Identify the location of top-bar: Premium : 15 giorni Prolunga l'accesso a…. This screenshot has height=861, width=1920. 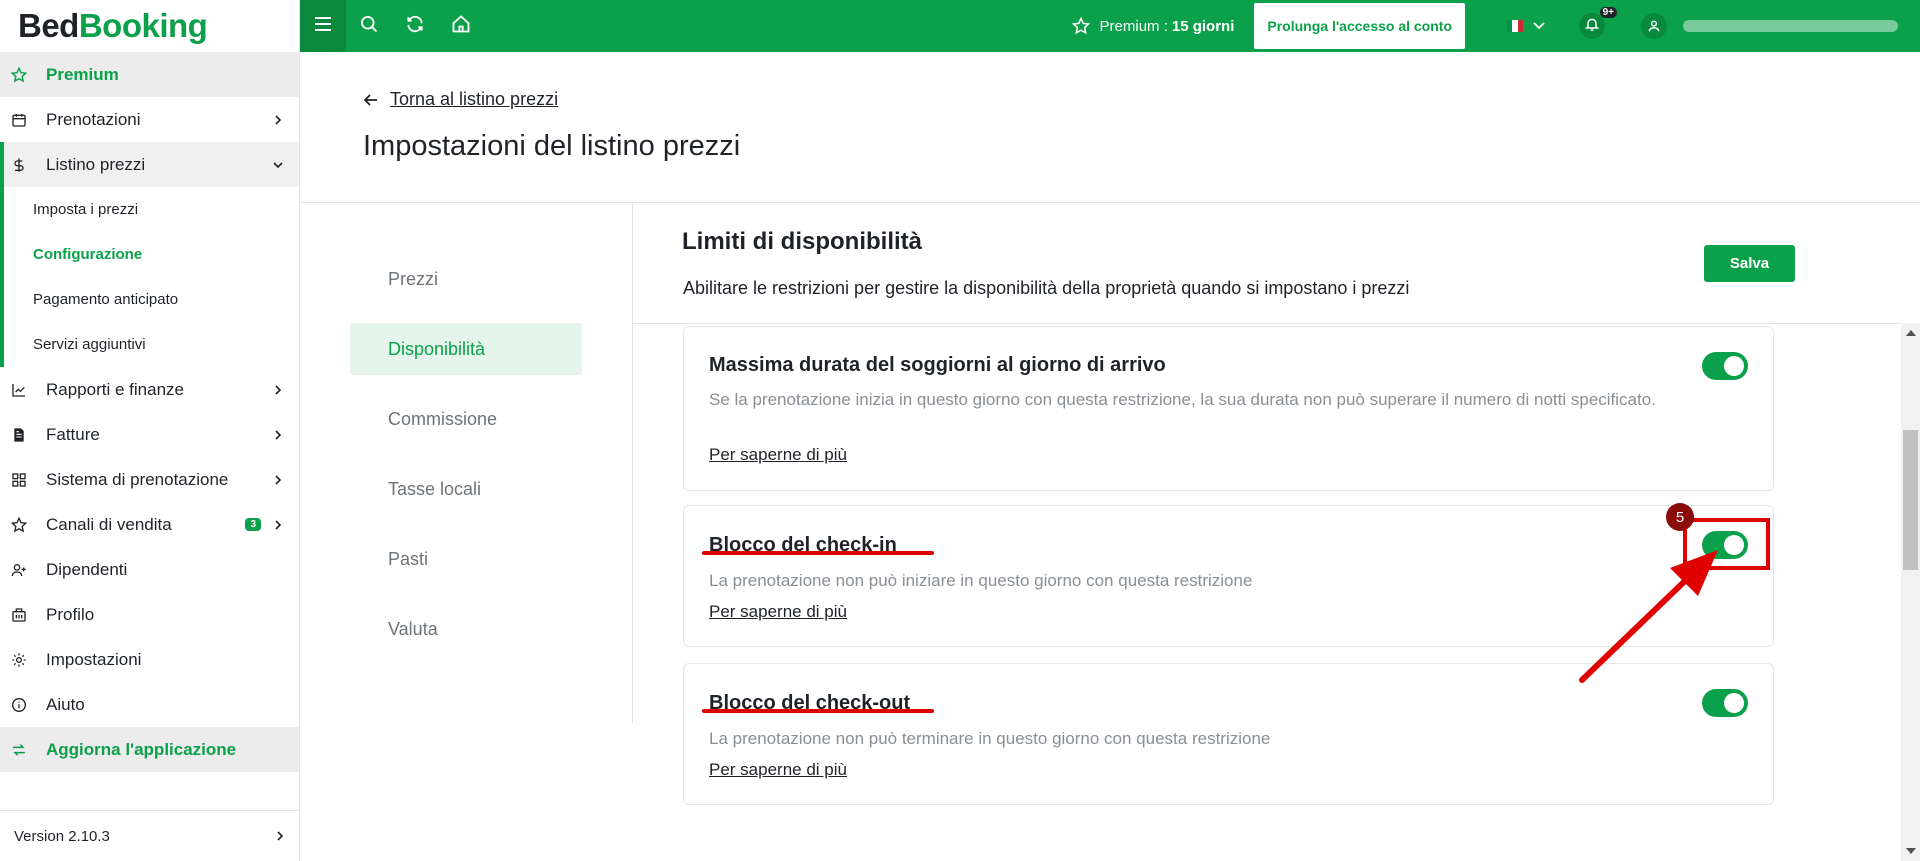
(1110, 26).